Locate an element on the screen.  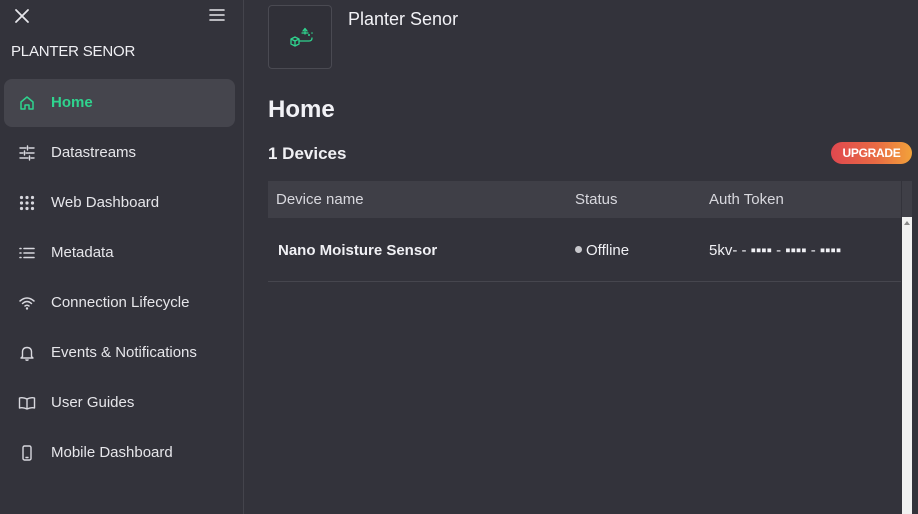
sidebar-item-datastreams: Datastreams is located at coordinates (119, 153).